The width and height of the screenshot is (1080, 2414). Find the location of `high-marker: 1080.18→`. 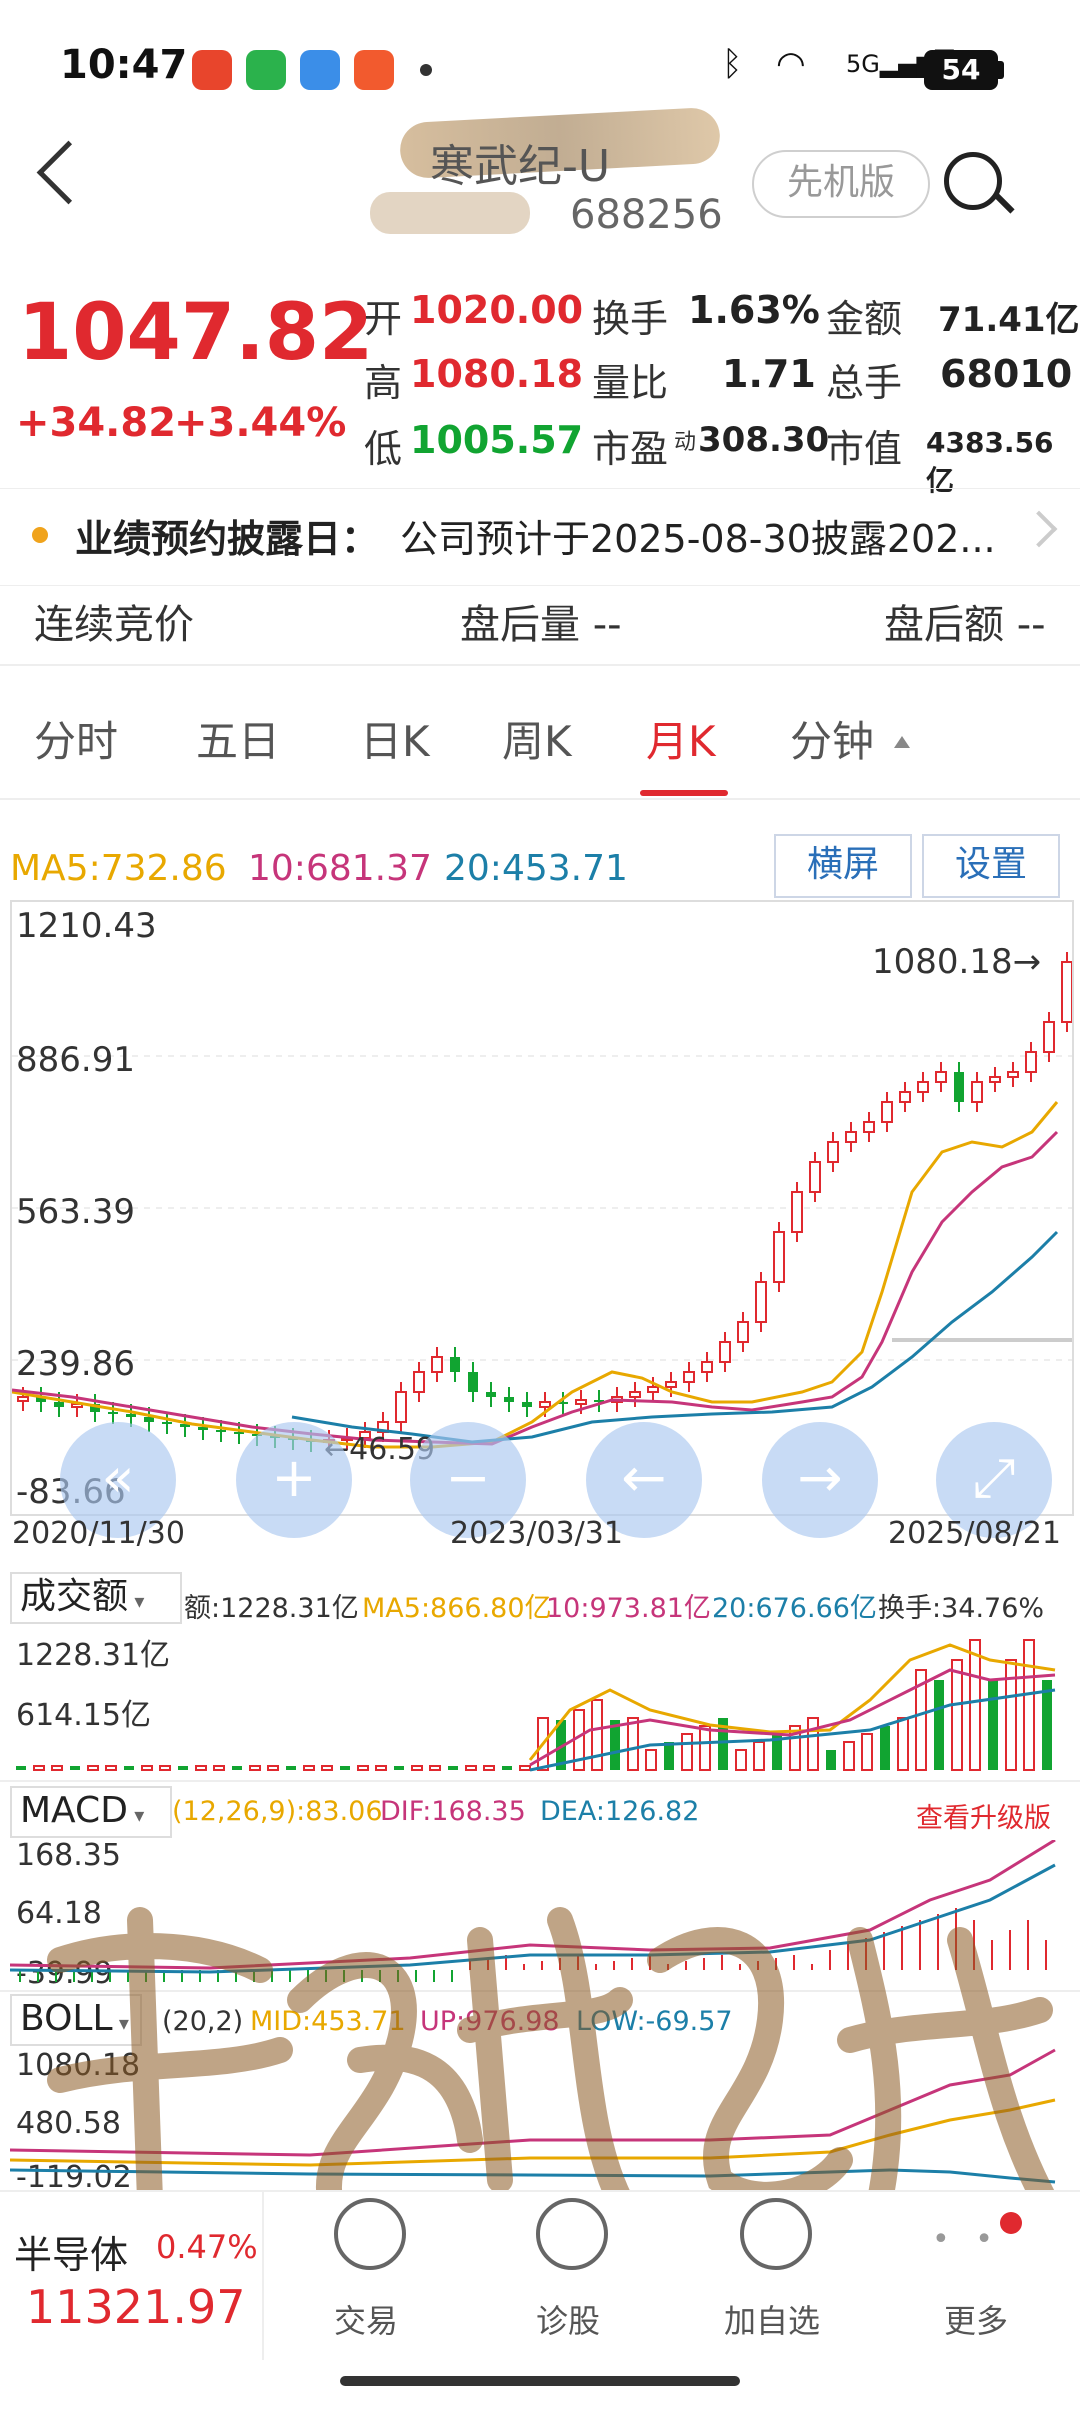

high-marker: 1080.18→ is located at coordinates (957, 962).